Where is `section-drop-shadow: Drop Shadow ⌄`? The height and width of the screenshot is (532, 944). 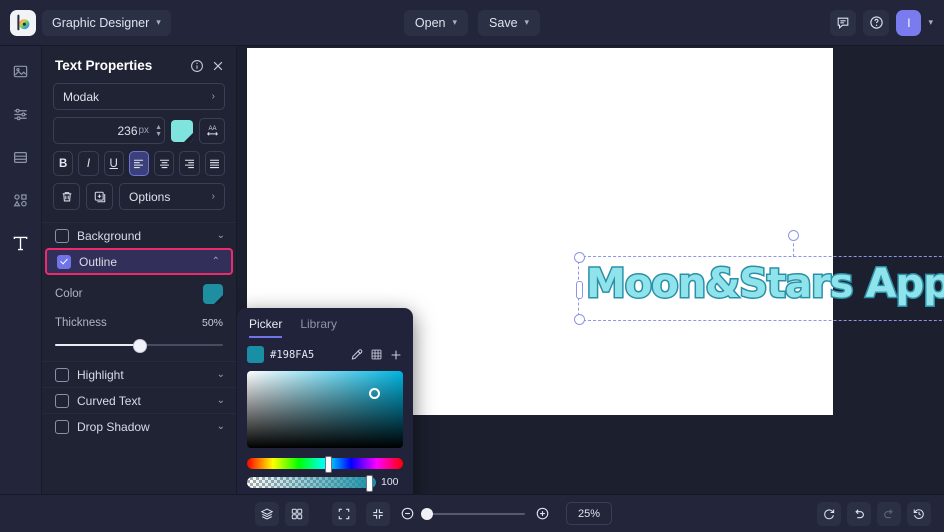 section-drop-shadow: Drop Shadow ⌄ is located at coordinates (139, 426).